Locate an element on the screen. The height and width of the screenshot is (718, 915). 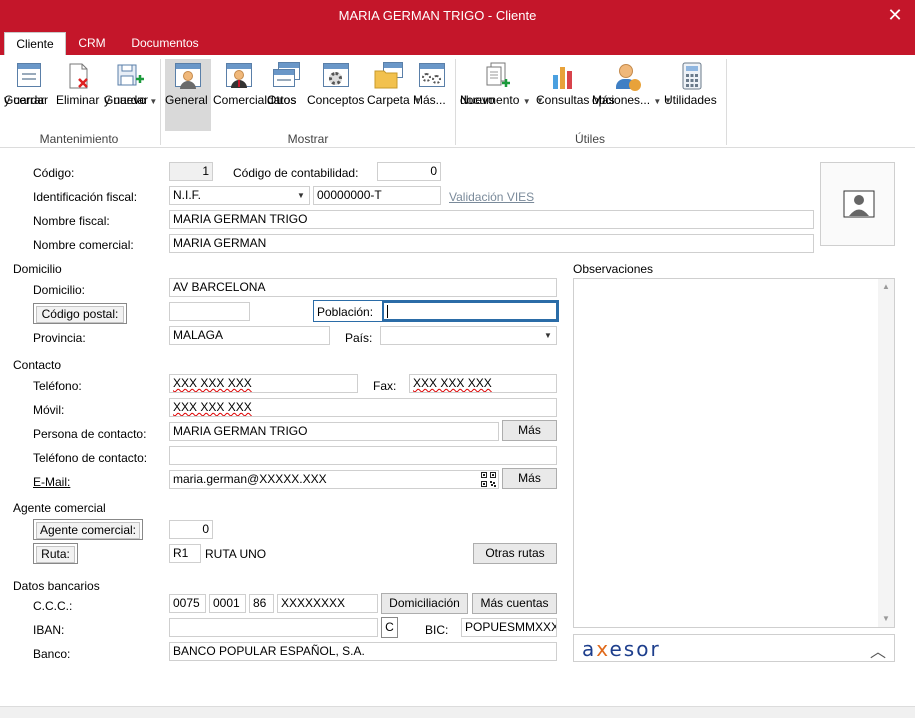
delete-icon is located at coordinates (78, 76).